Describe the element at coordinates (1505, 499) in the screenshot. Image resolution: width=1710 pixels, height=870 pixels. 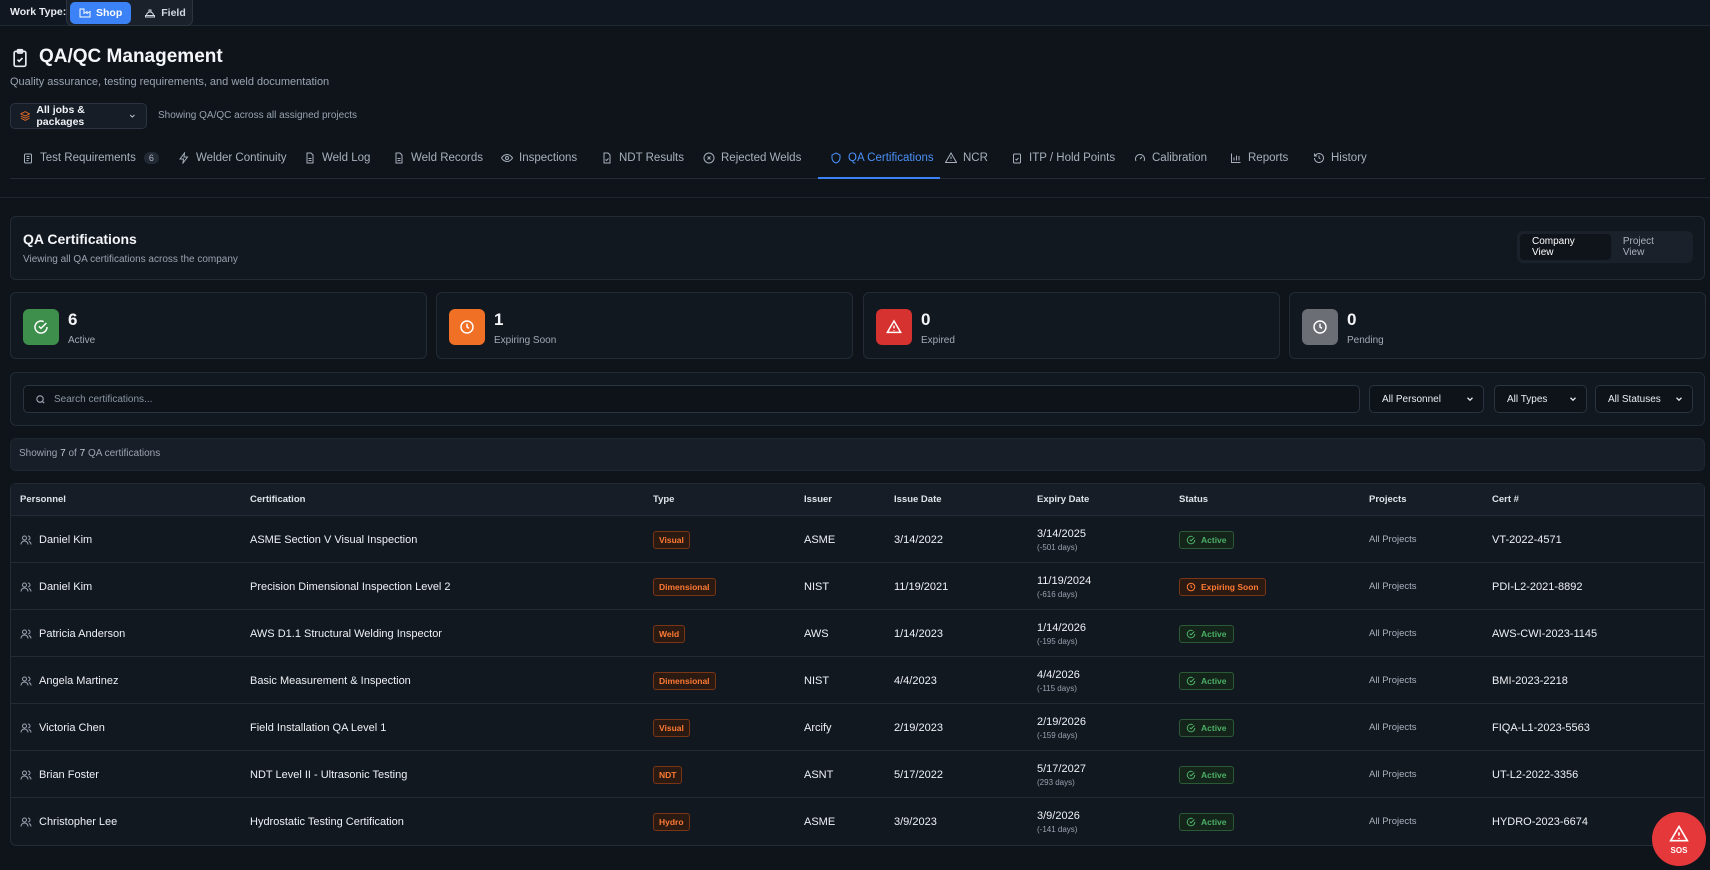
I see `col-header-cert-number: Cert #` at that location.